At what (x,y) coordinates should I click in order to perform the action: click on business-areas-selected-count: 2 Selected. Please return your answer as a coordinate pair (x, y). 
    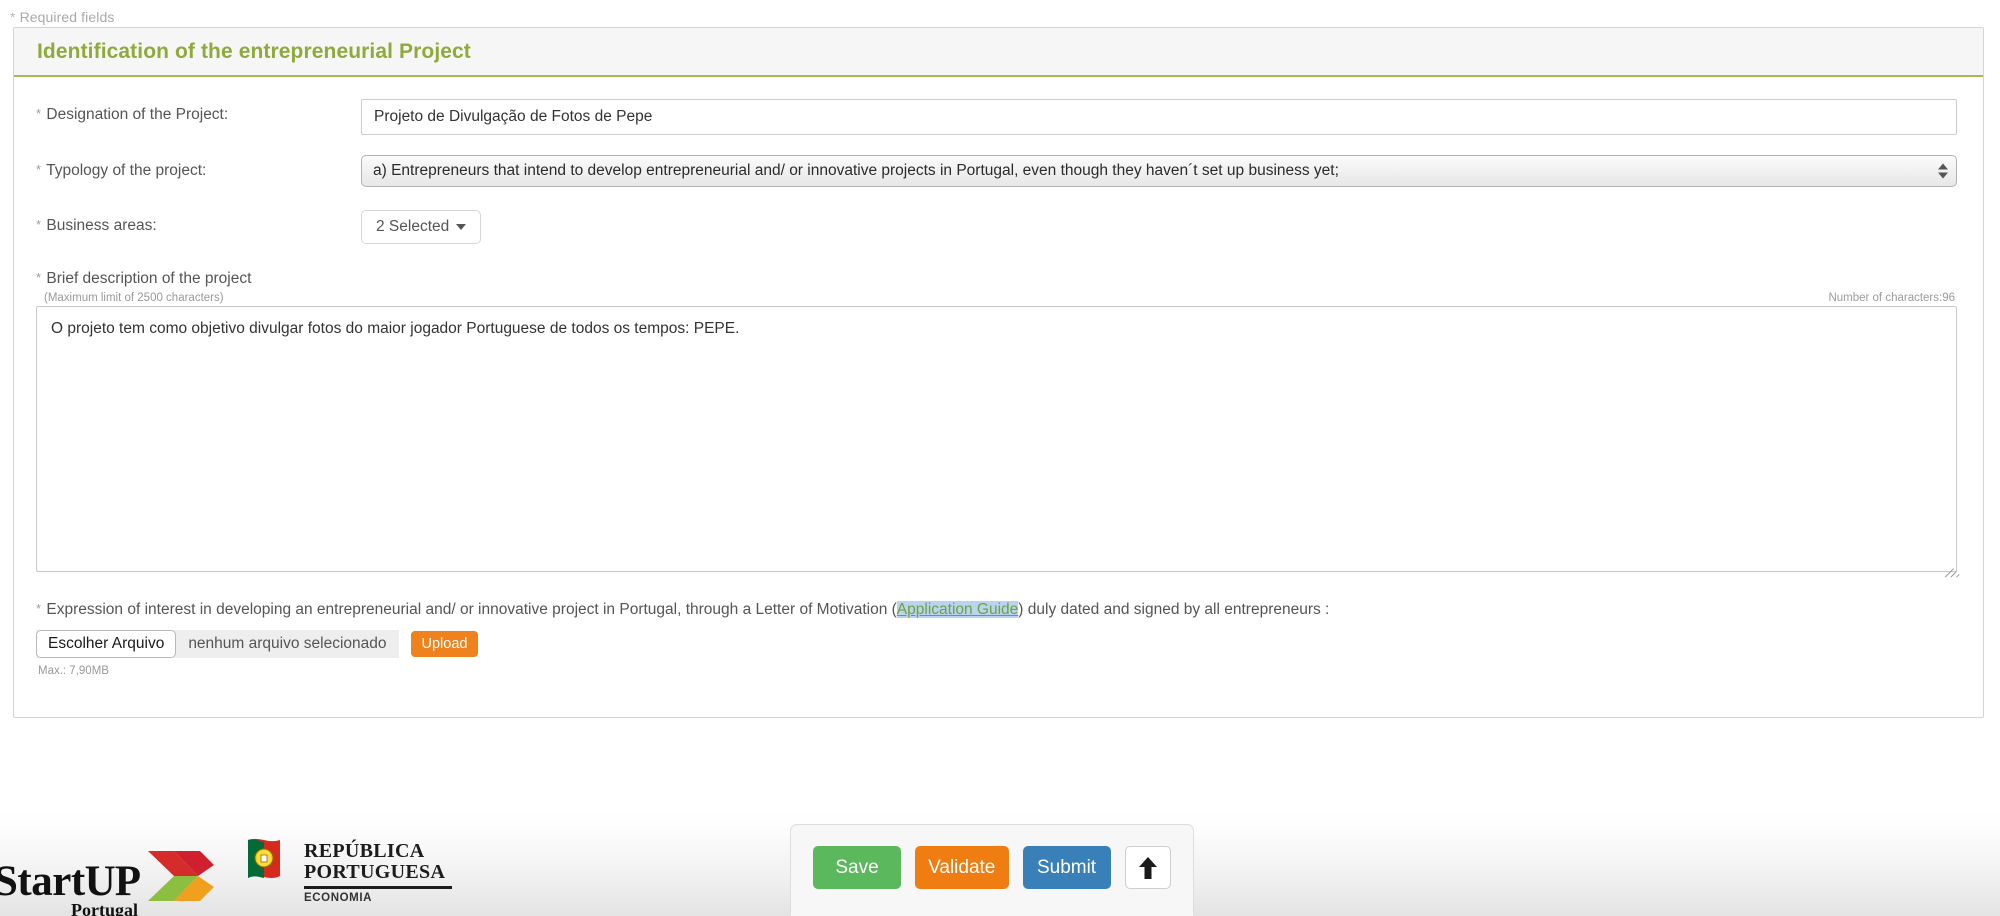
    Looking at the image, I should click on (413, 226).